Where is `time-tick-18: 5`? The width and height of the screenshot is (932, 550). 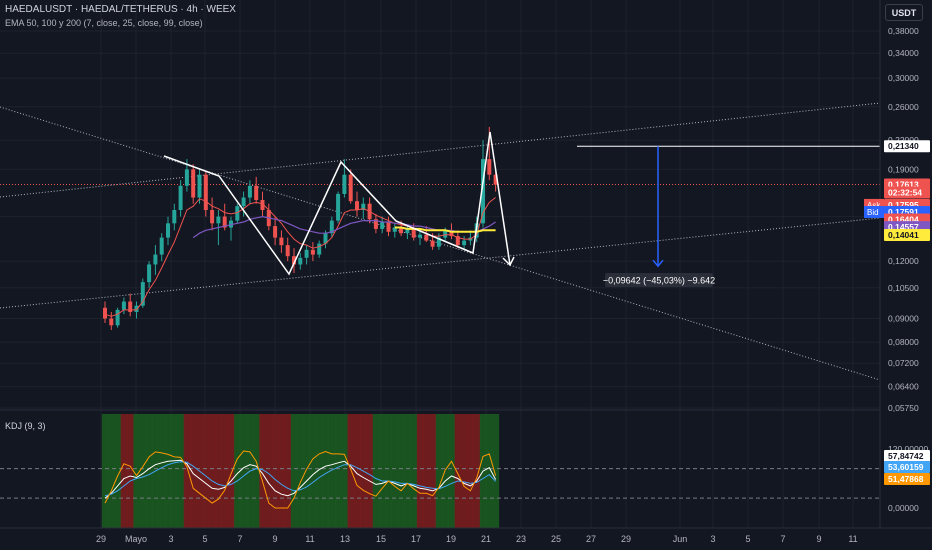 time-tick-18: 5 is located at coordinates (747, 539).